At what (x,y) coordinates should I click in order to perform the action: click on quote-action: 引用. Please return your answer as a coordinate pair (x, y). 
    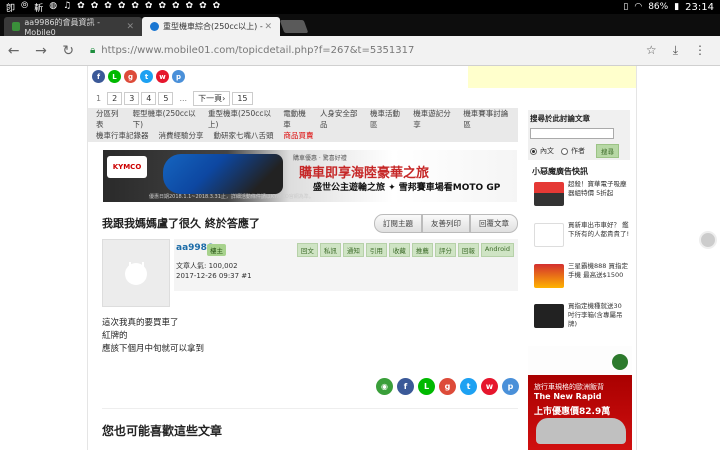
    Looking at the image, I should click on (376, 250).